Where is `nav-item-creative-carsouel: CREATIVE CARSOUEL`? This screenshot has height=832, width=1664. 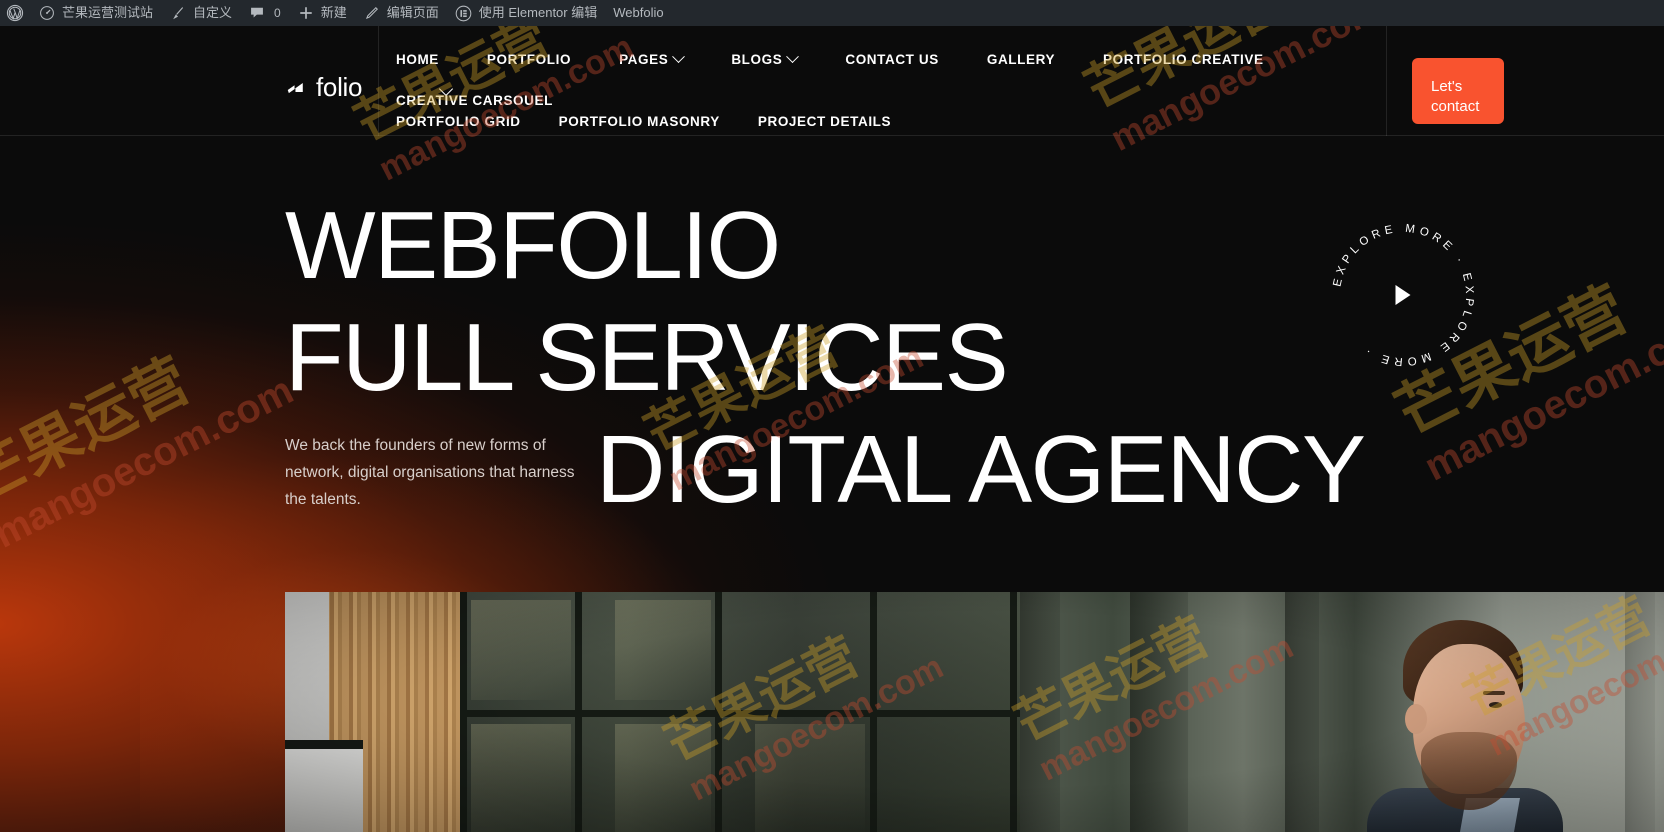
nav-item-creative-carsouel: CREATIVE CARSOUEL is located at coordinates (474, 87).